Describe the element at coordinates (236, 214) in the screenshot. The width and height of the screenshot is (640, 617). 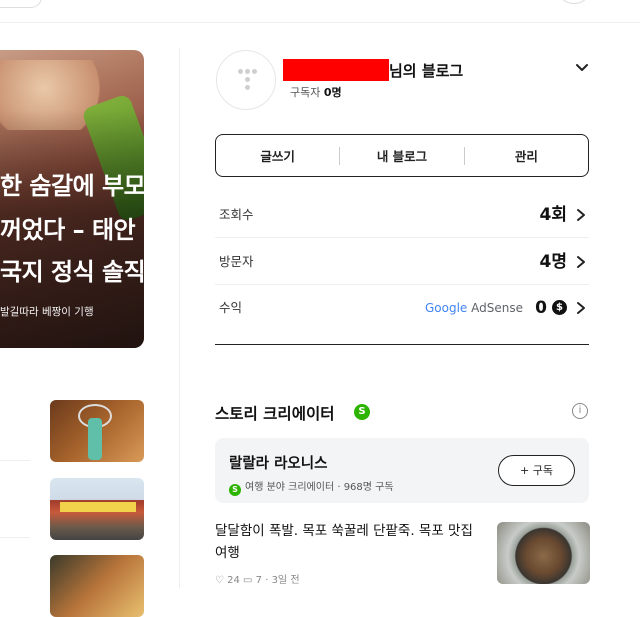
I see `views-label: 조회수` at that location.